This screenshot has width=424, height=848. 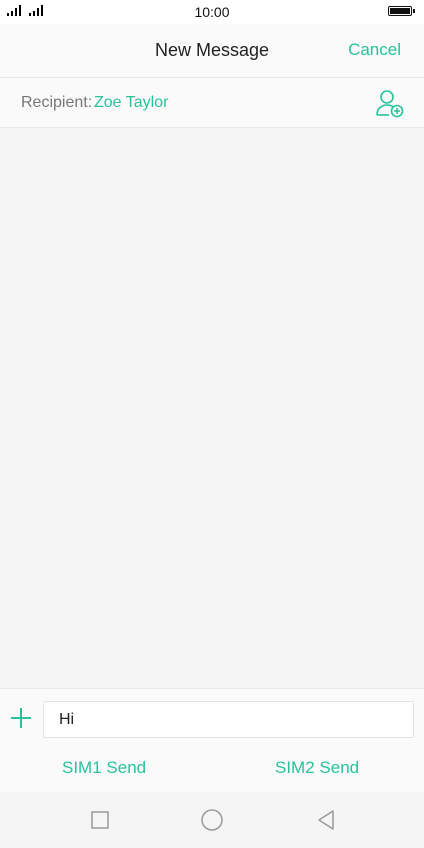 I want to click on recipient-label: Recipient:, so click(x=57, y=102).